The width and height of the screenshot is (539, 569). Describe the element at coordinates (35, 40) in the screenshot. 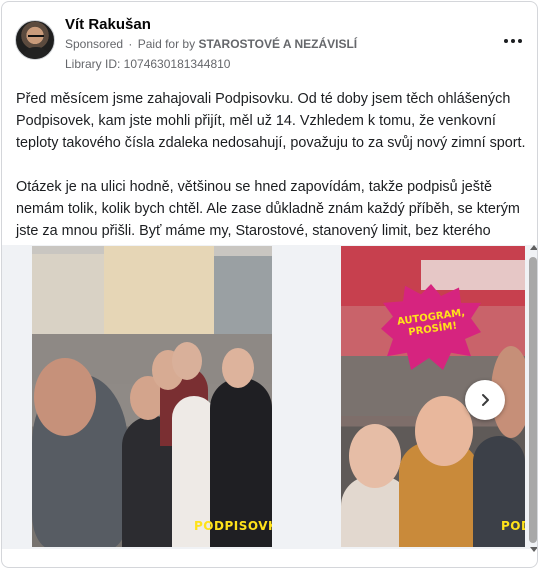

I see `author-avatar` at that location.